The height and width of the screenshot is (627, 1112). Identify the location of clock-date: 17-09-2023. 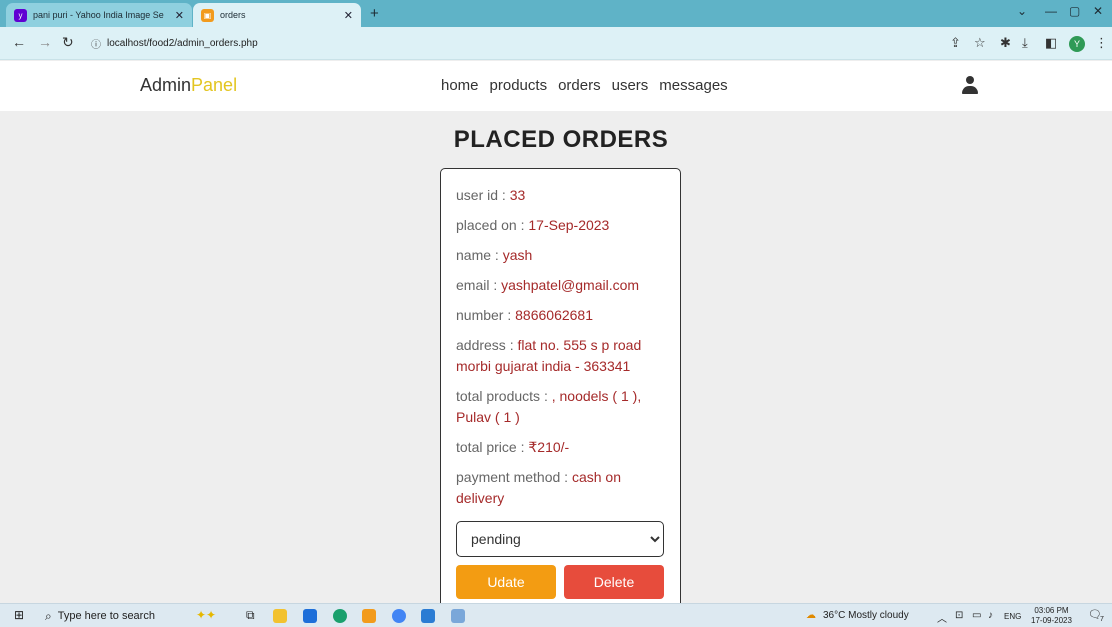
(1051, 620).